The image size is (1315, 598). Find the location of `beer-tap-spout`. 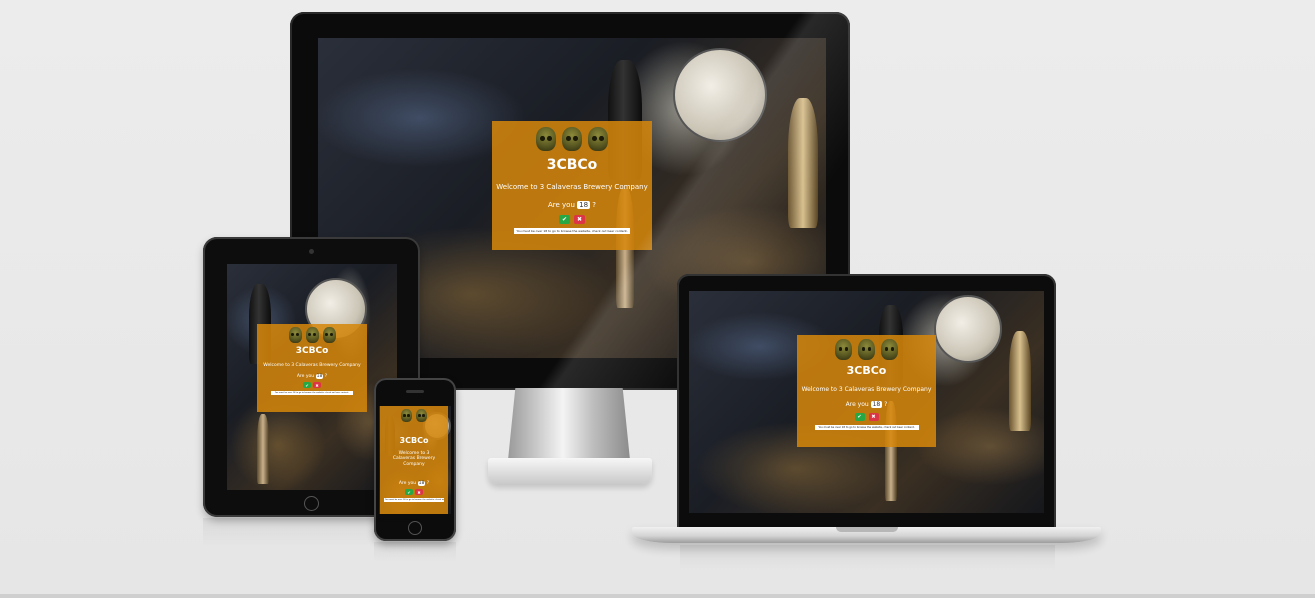

beer-tap-spout is located at coordinates (263, 449).